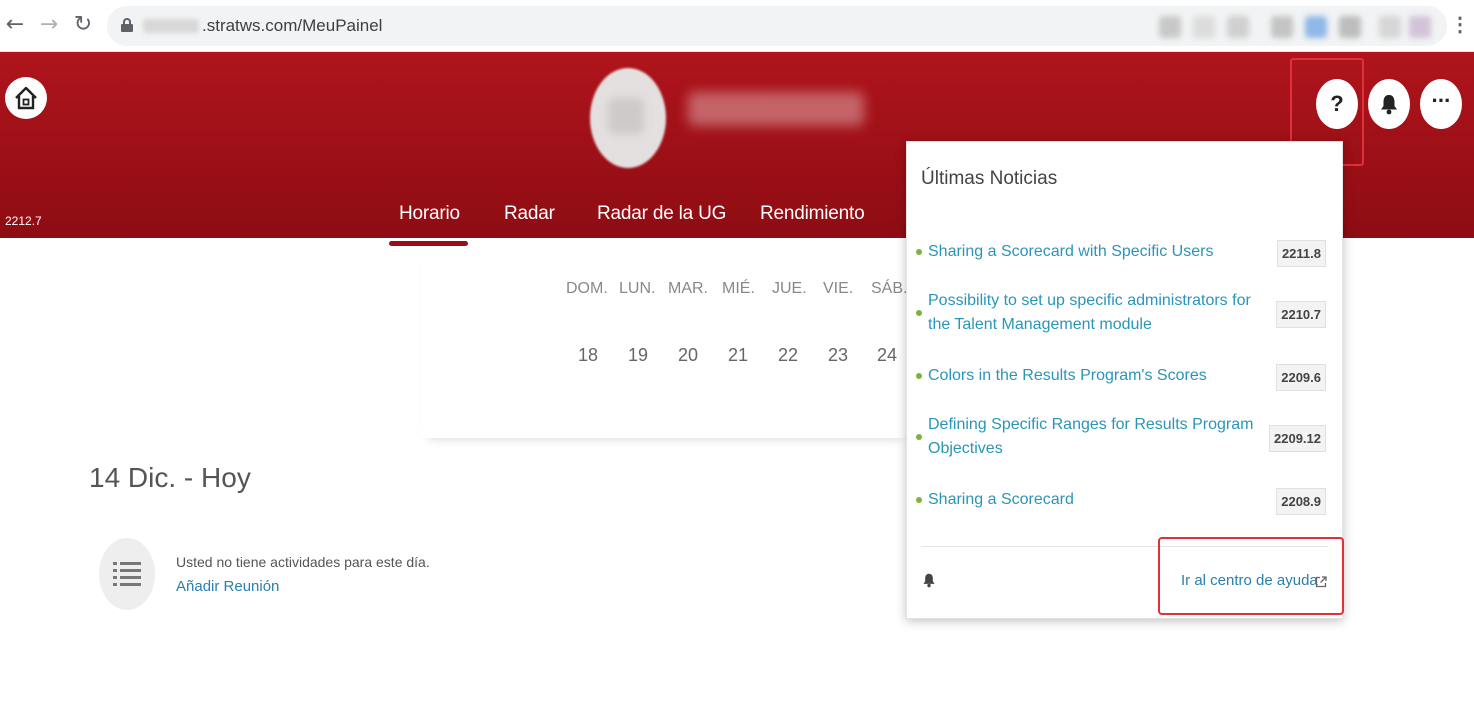 This screenshot has width=1474, height=723. I want to click on version-badge: 2209.12, so click(1297, 438).